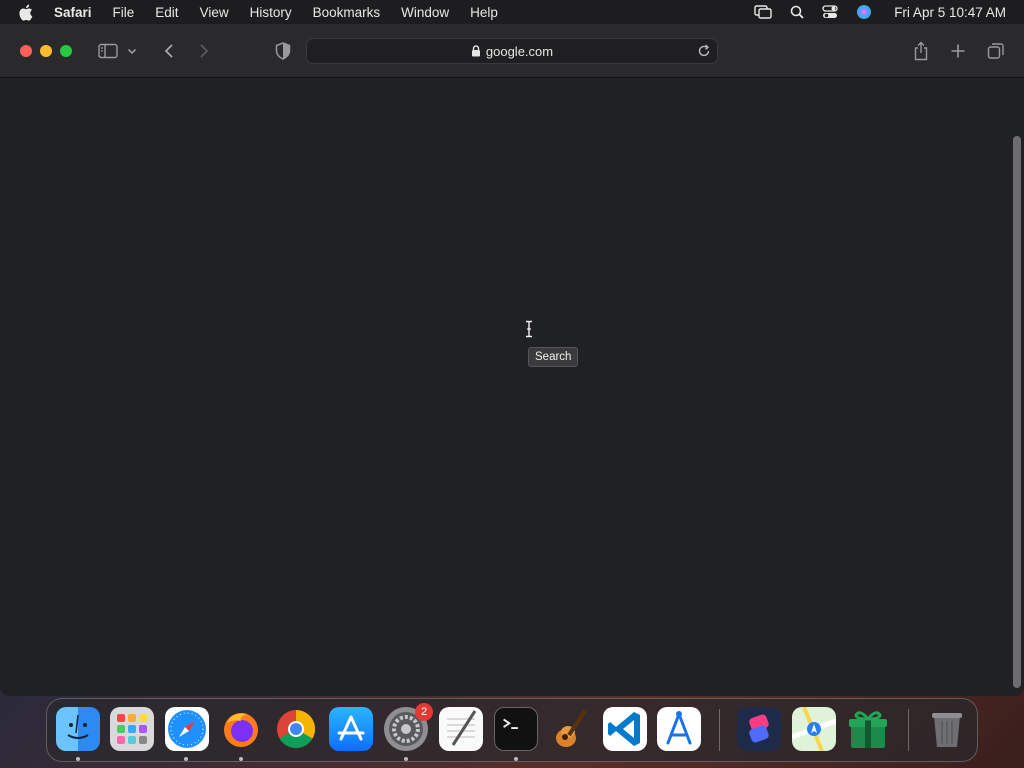 The width and height of the screenshot is (1024, 768). Describe the element at coordinates (950, 12) in the screenshot. I see `menubar-clock: Fri Apr 5 10:47 AM` at that location.